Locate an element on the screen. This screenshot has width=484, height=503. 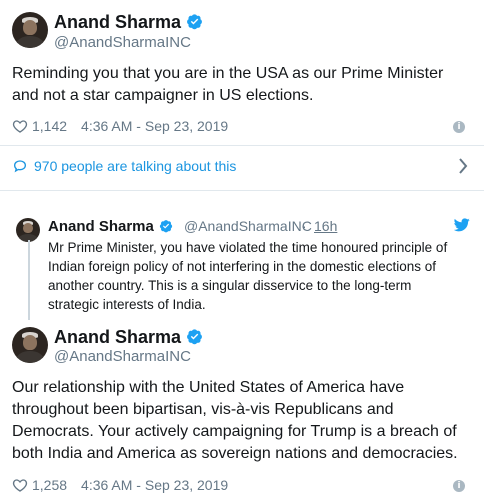
quoted-author-name-text: Anand Sharma is located at coordinates (101, 226).